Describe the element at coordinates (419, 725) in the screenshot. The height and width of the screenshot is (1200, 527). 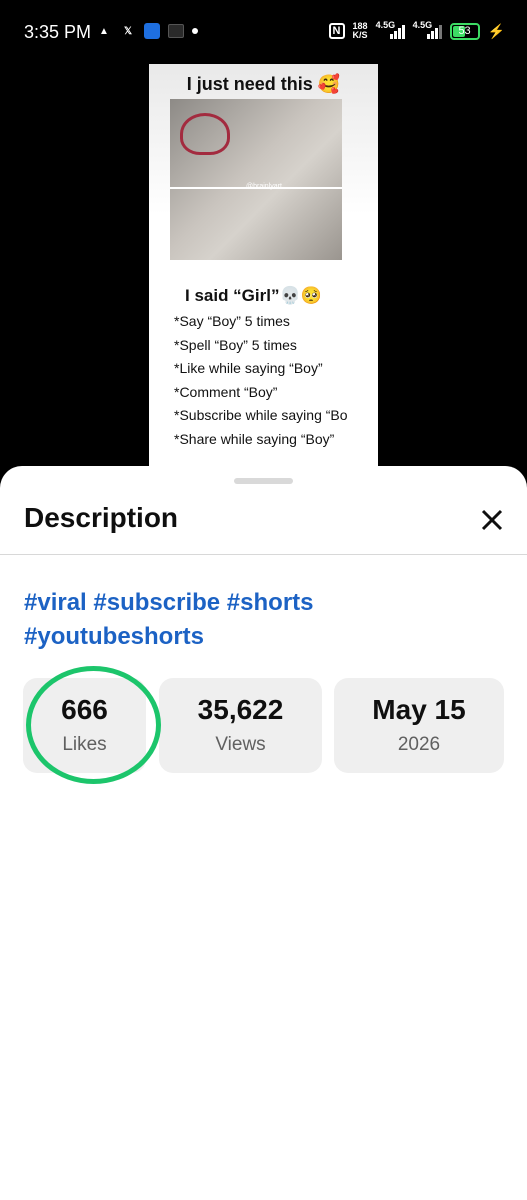
I see `date-stat: May 15 2026` at that location.